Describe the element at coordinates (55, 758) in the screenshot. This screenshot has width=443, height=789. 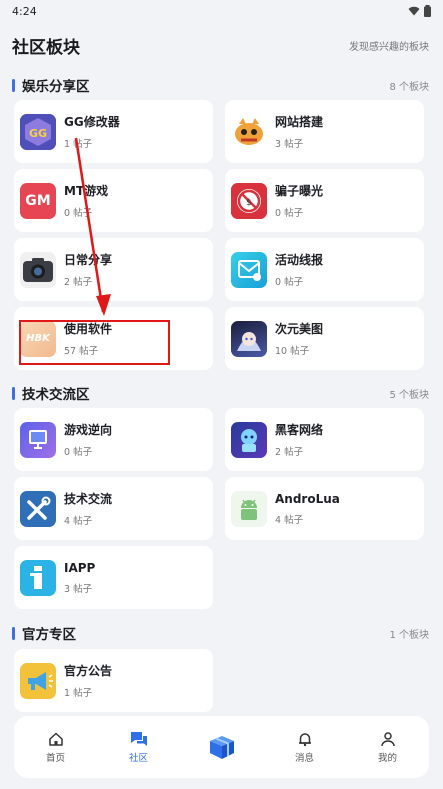
I see `nav-label: 首页` at that location.